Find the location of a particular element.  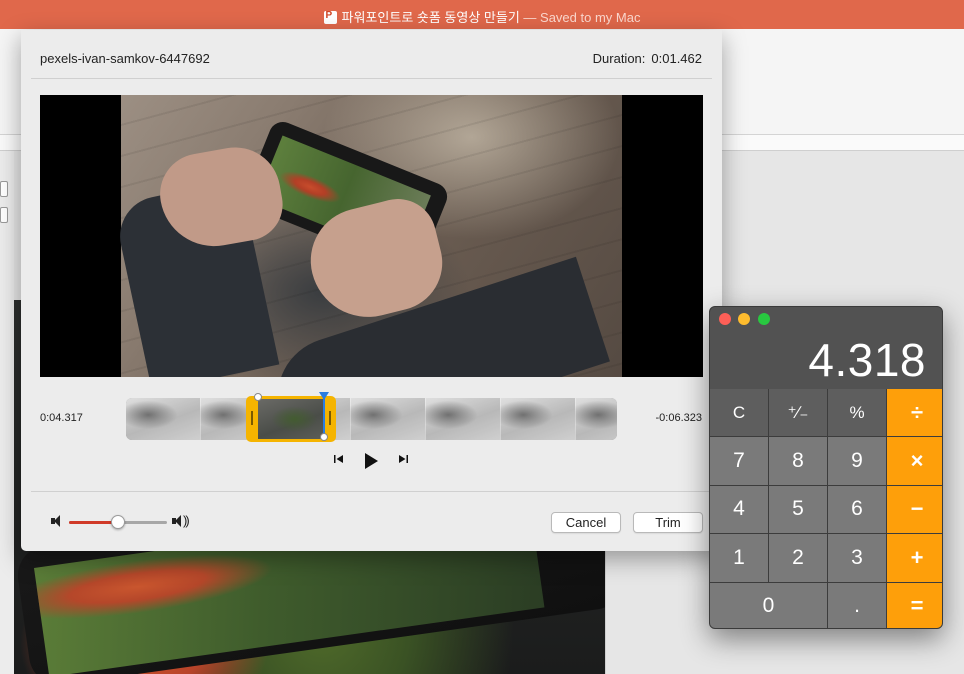

speaker-low-icon is located at coordinates (57, 521).